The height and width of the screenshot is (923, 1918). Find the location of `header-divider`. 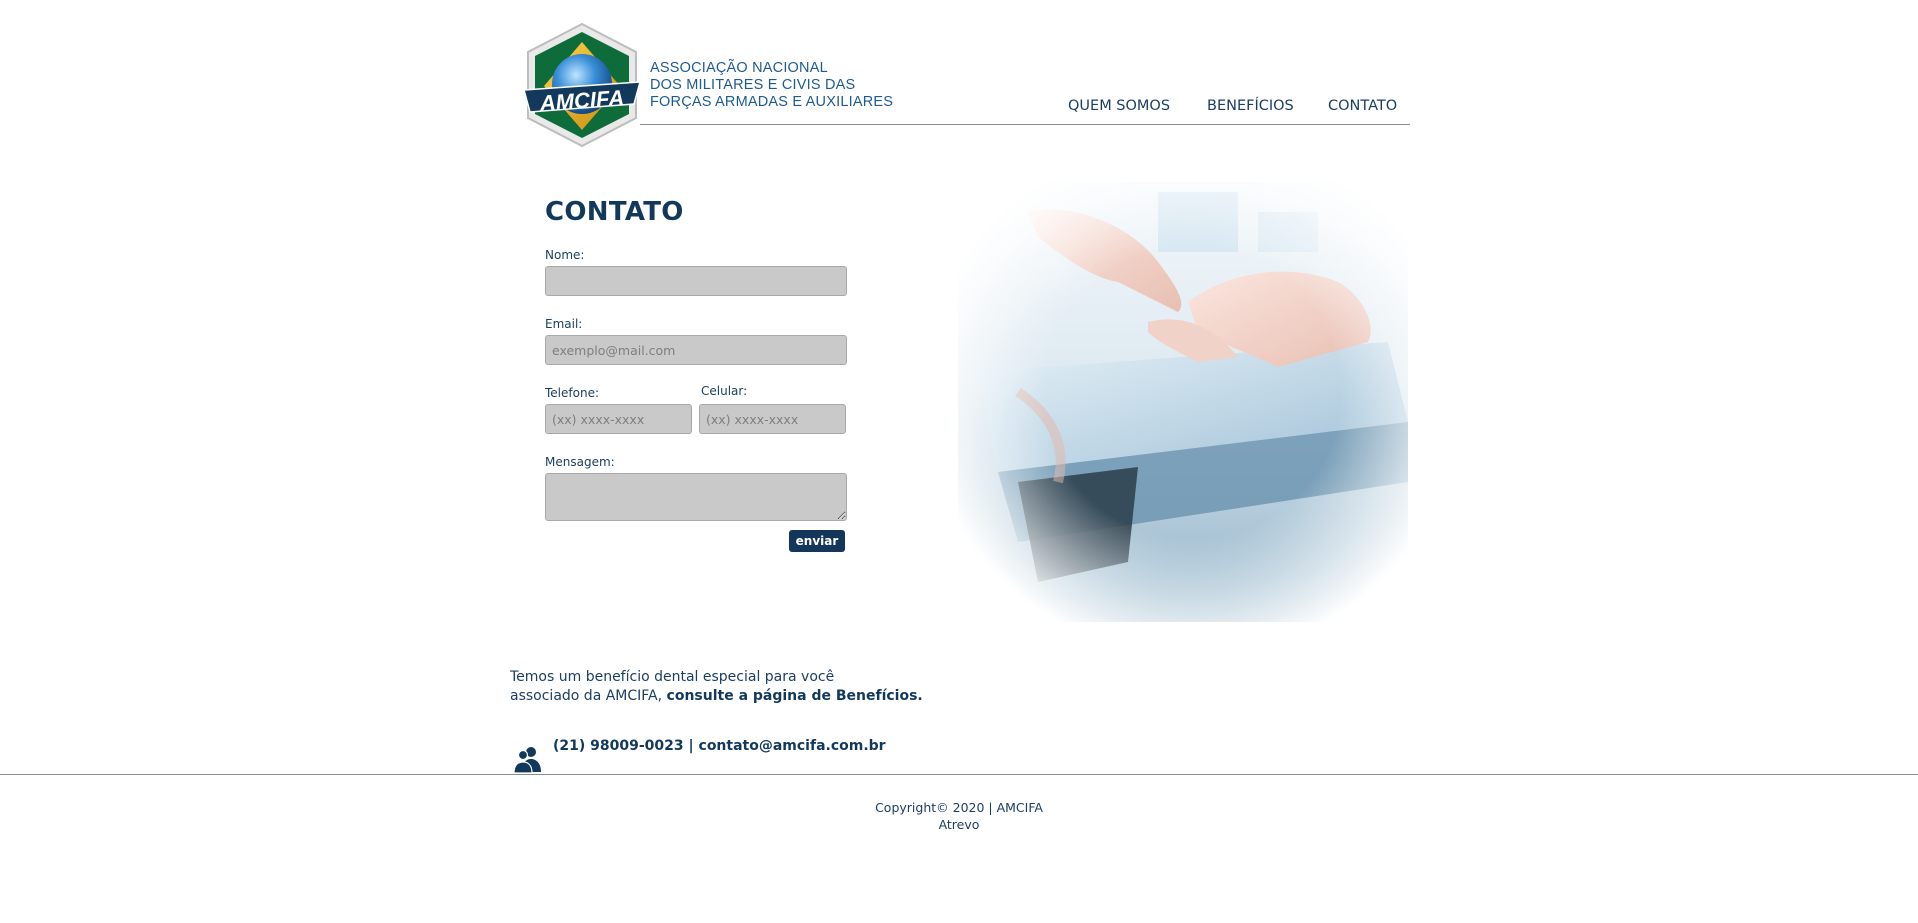

header-divider is located at coordinates (1025, 124).